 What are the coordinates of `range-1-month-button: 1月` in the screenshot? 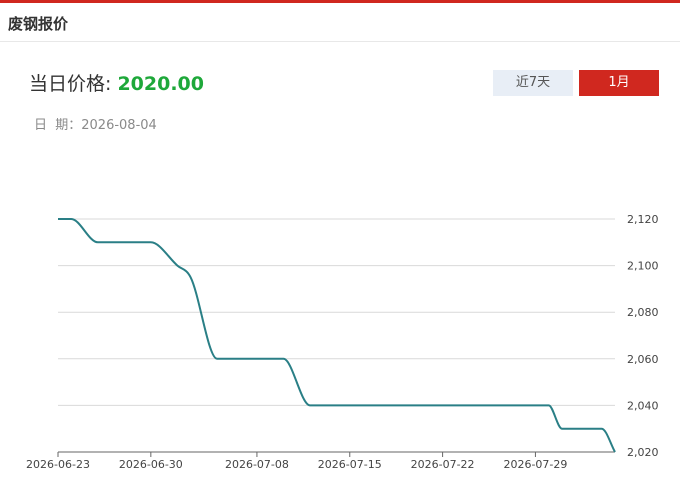 It's located at (619, 83).